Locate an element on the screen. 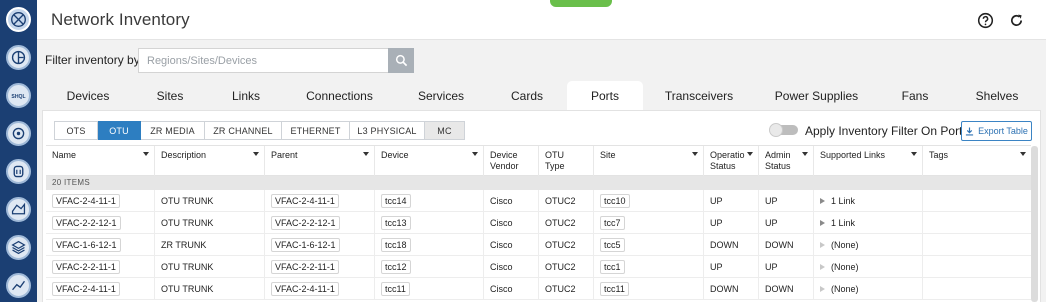 The image size is (1046, 302). subtab-l3-physical: L3 PHYSICAL is located at coordinates (387, 130).